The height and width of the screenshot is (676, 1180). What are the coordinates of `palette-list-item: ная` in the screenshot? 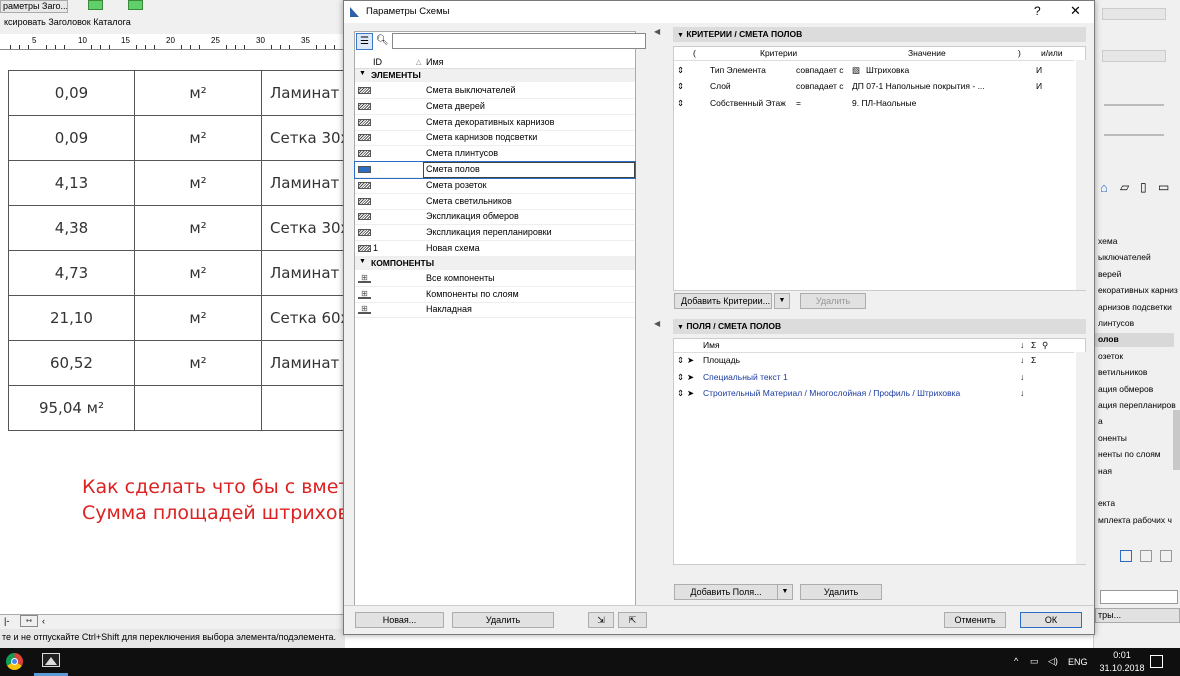 It's located at (1105, 471).